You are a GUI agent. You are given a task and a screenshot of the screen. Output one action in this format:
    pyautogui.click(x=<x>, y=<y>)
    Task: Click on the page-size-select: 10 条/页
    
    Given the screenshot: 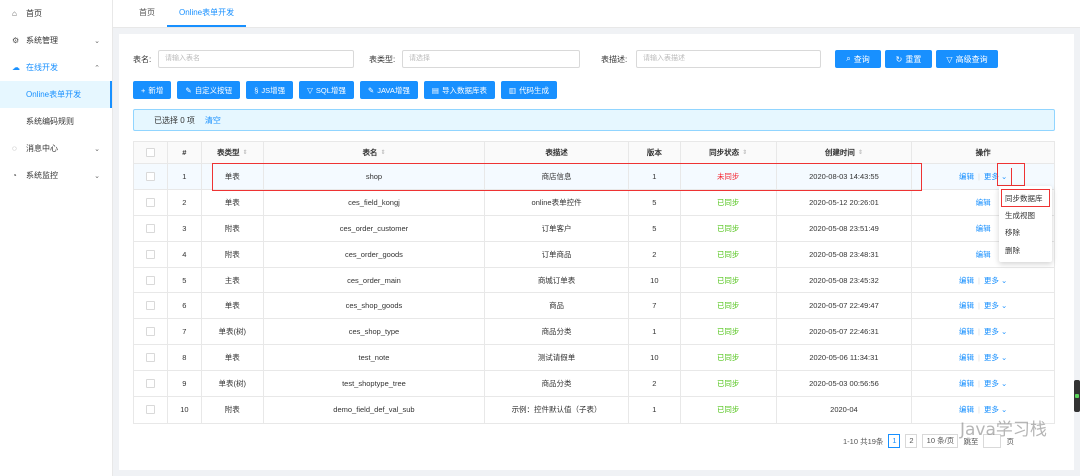 What is the action you would take?
    pyautogui.click(x=940, y=441)
    